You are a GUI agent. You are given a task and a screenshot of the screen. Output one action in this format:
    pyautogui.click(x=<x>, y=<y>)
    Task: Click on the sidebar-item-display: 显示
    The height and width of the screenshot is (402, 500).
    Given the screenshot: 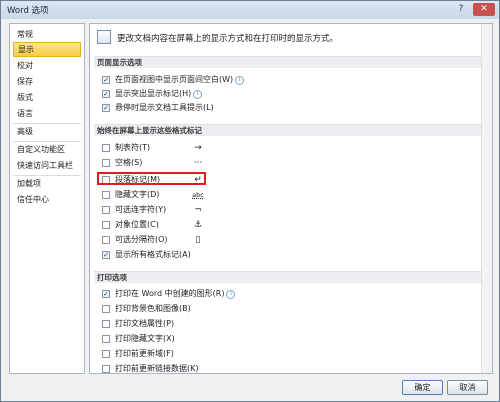 What is the action you would take?
    pyautogui.click(x=47, y=49)
    